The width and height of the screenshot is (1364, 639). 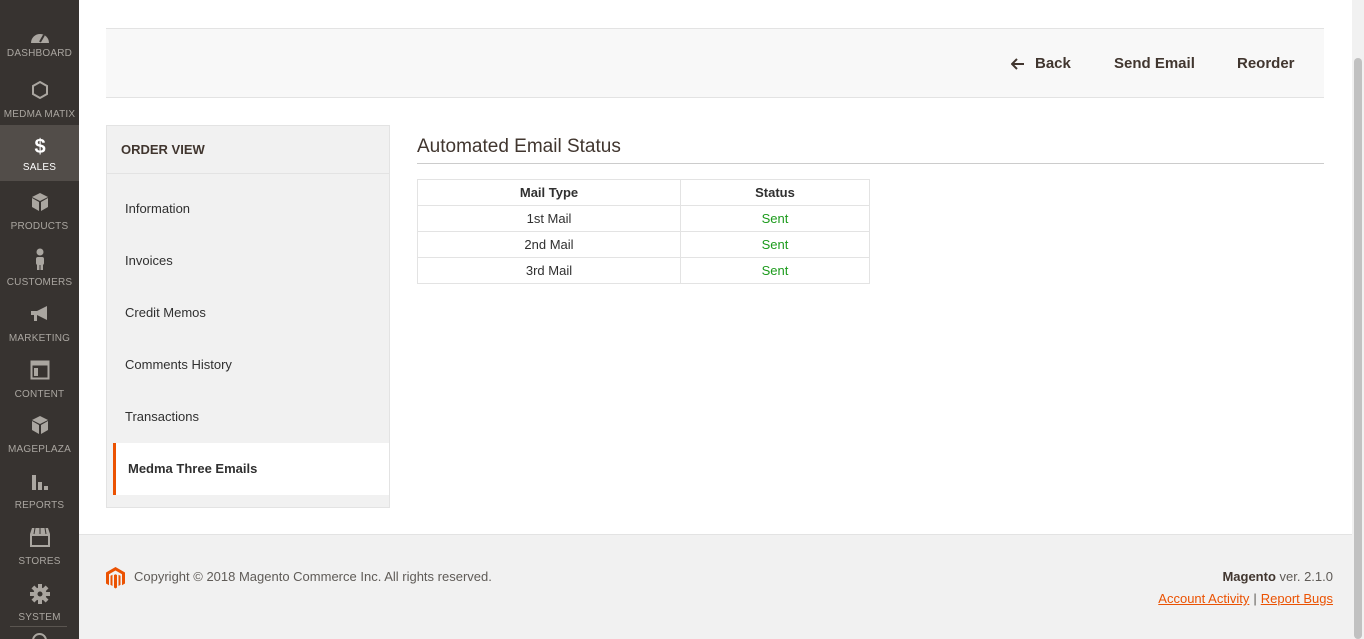 What do you see at coordinates (715, 63) in the screenshot?
I see `page-actions-bar: Back Send Email Reorder` at bounding box center [715, 63].